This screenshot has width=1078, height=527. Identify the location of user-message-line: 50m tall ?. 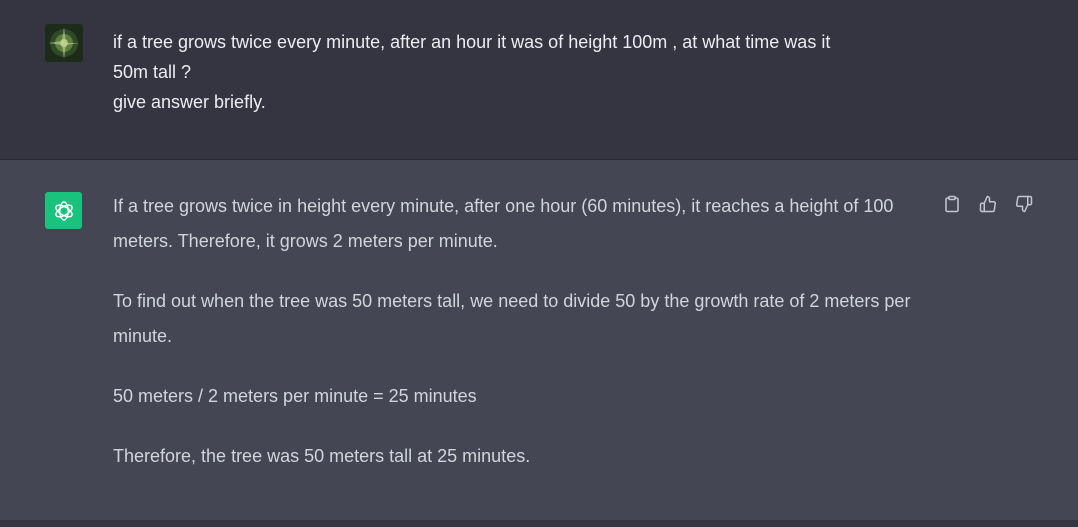
(152, 72).